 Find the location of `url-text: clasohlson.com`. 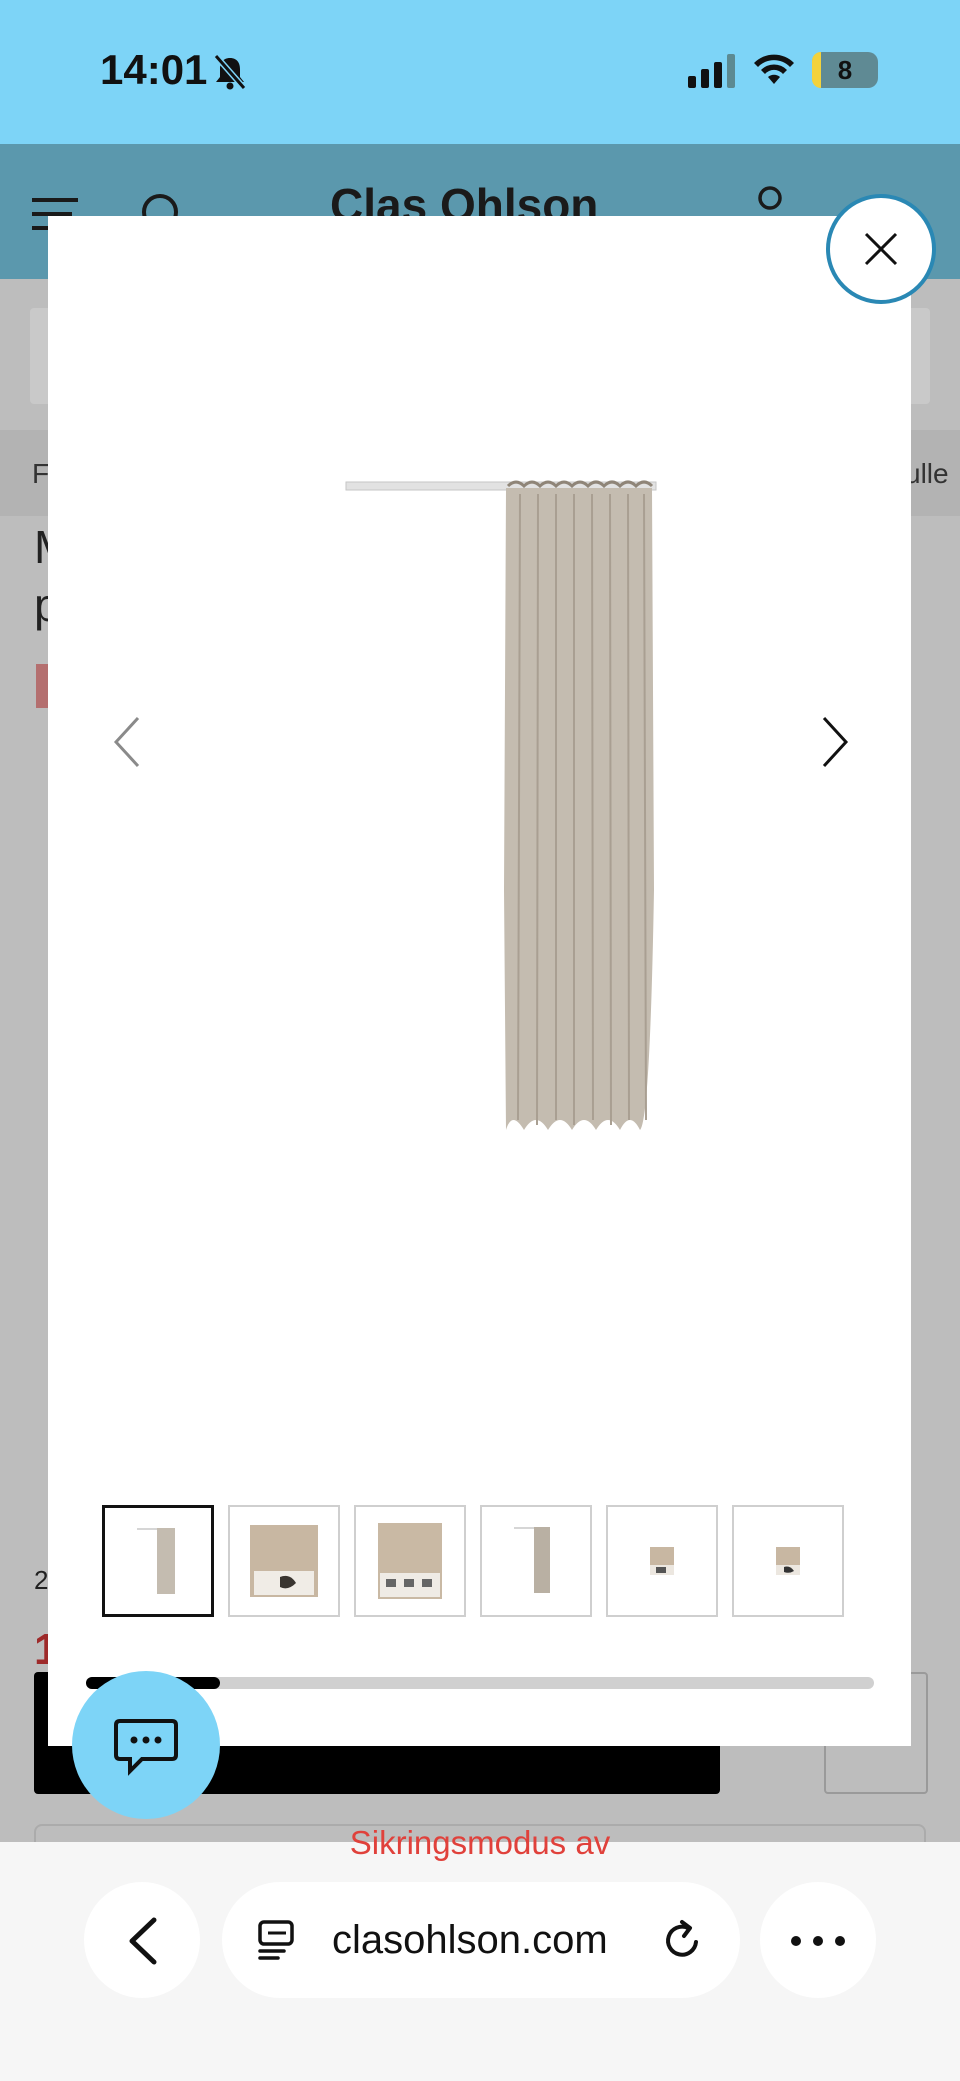

url-text: clasohlson.com is located at coordinates (470, 1940).